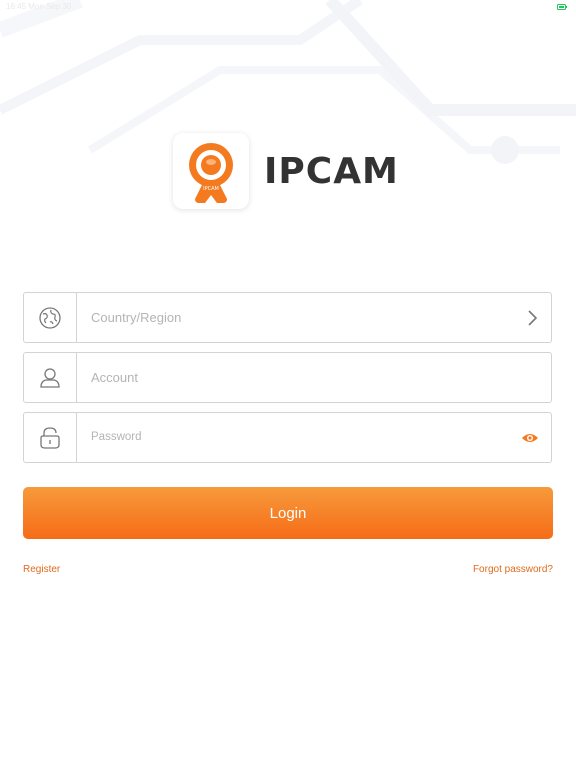  I want to click on country-chevron, so click(533, 317).